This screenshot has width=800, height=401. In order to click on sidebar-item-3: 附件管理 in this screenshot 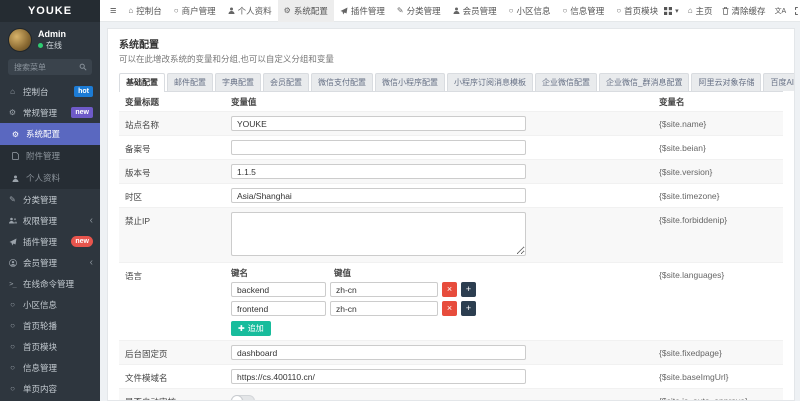, I will do `click(50, 156)`.